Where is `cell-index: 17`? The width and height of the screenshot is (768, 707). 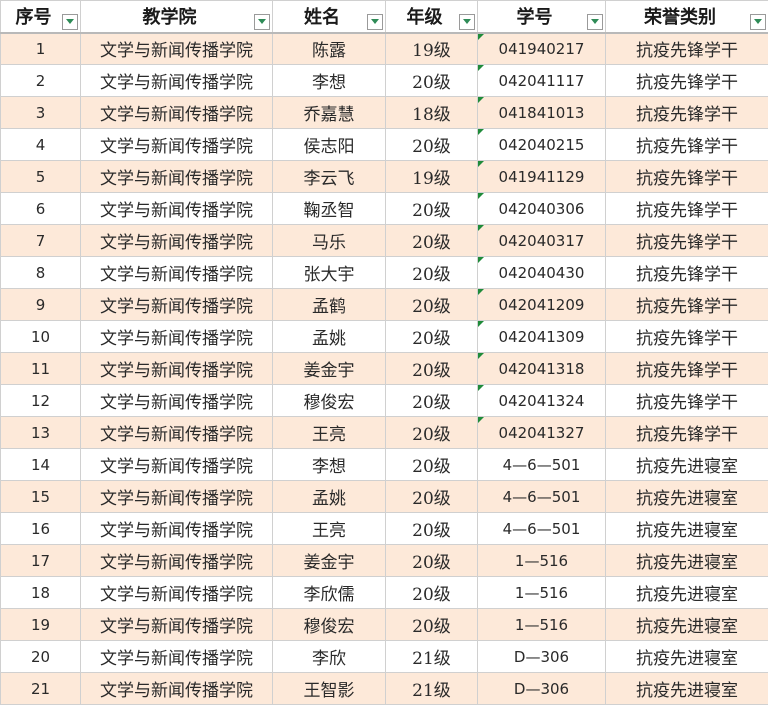 cell-index: 17 is located at coordinates (40, 560).